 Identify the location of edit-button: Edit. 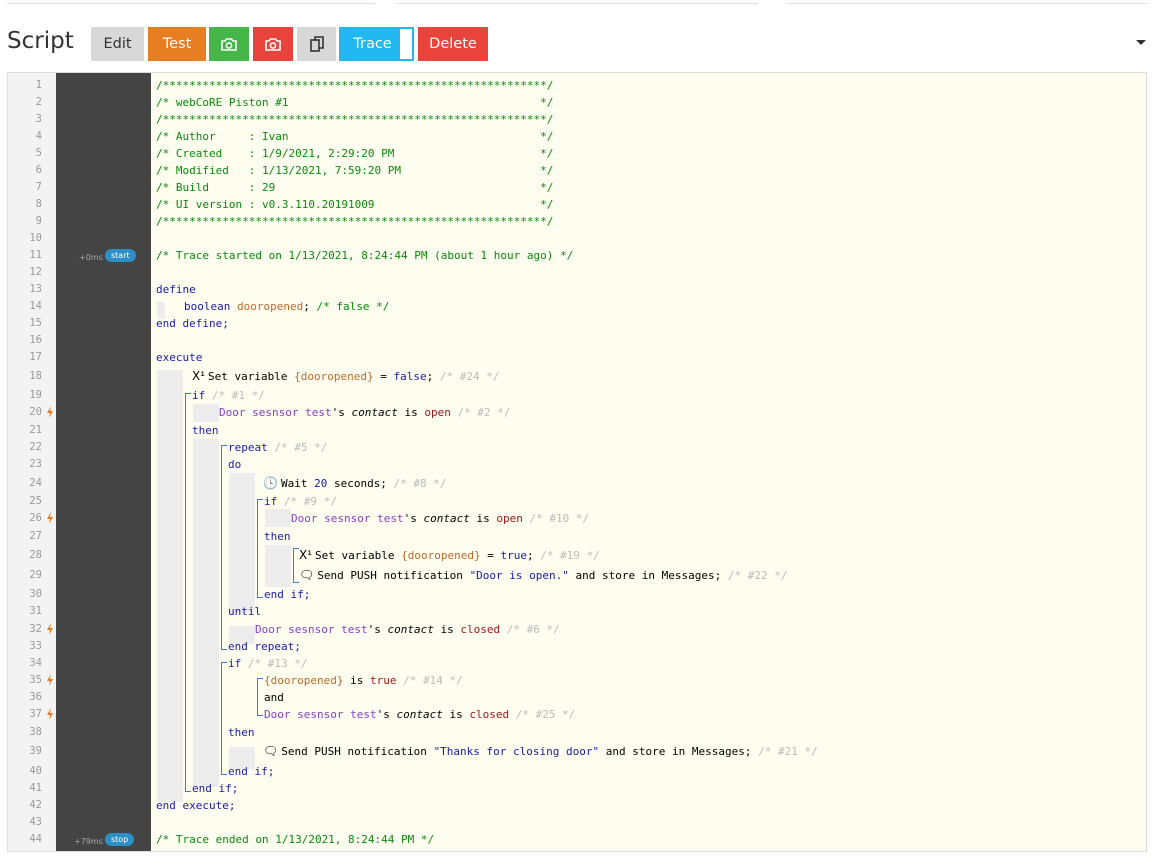
(117, 44).